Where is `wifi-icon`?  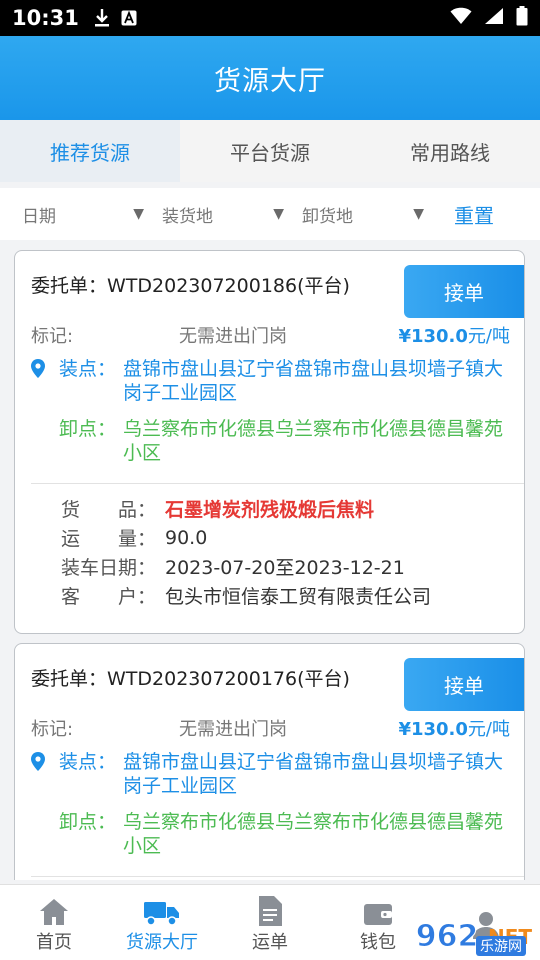
wifi-icon is located at coordinates (461, 18).